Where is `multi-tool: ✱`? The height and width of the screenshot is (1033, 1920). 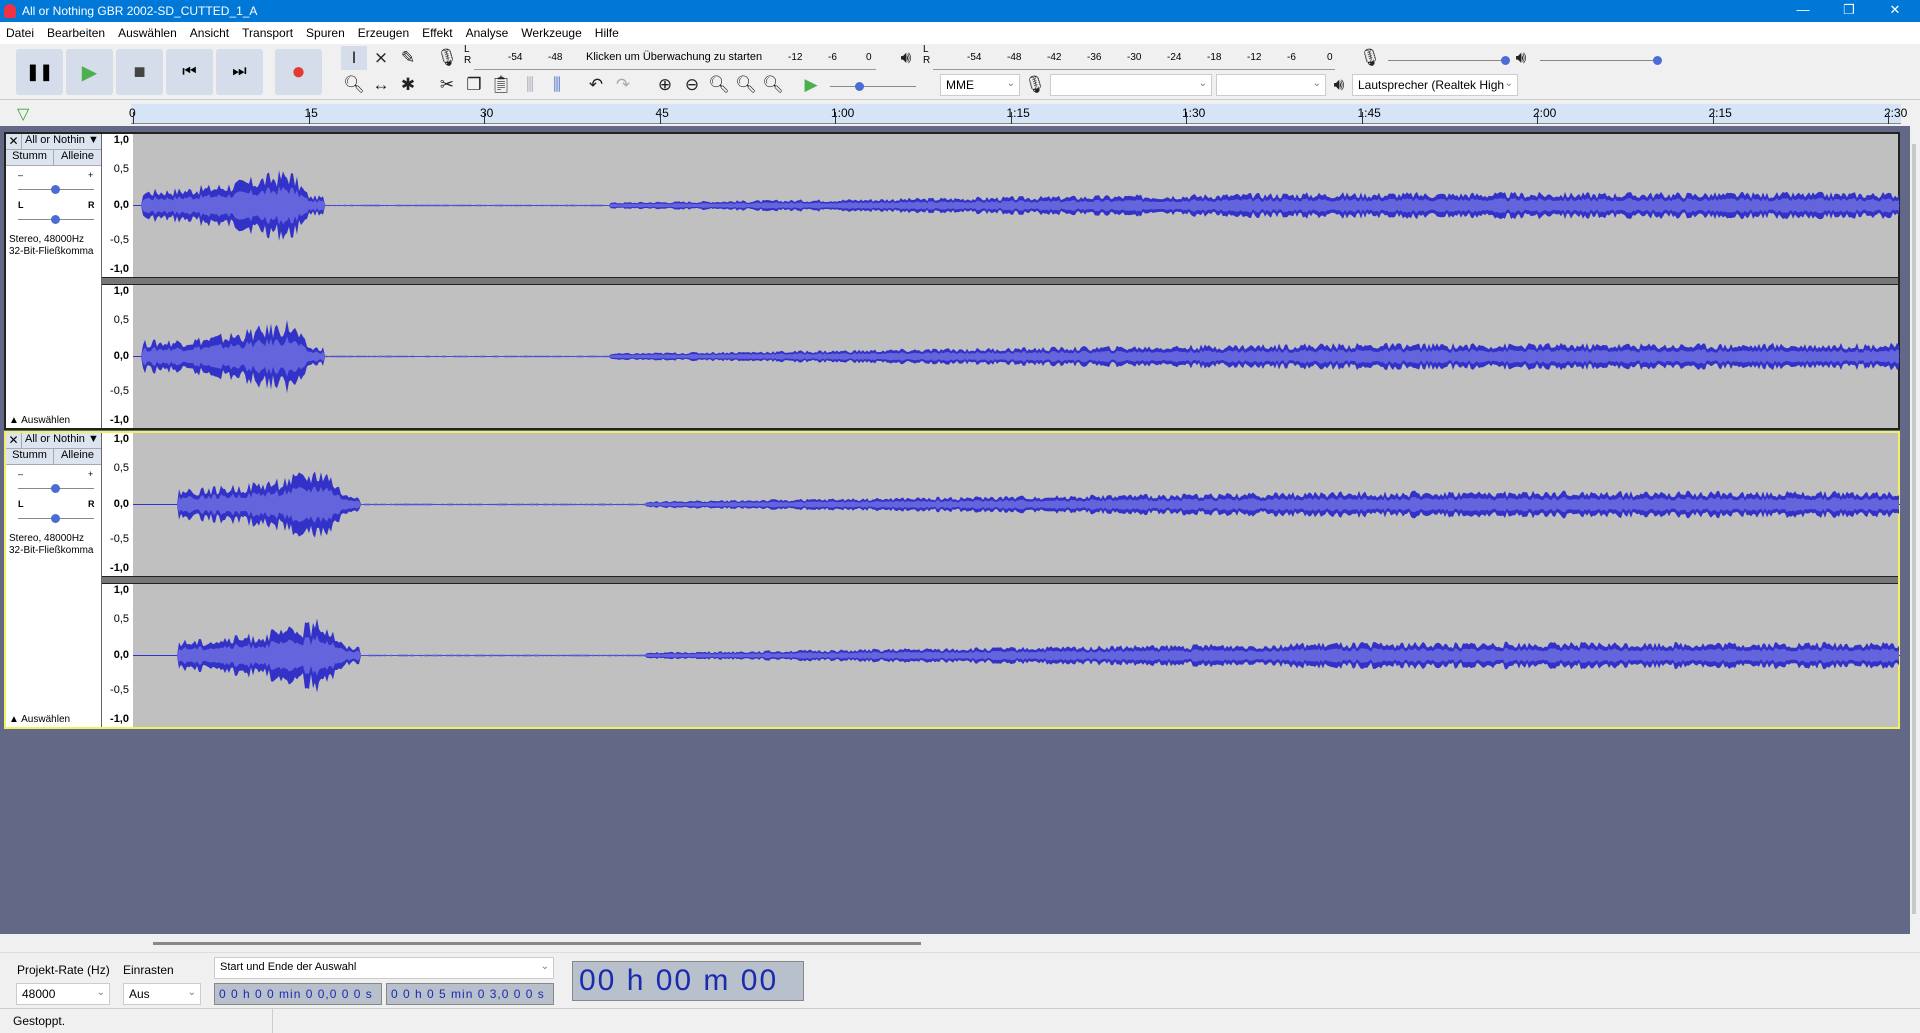 multi-tool: ✱ is located at coordinates (408, 85).